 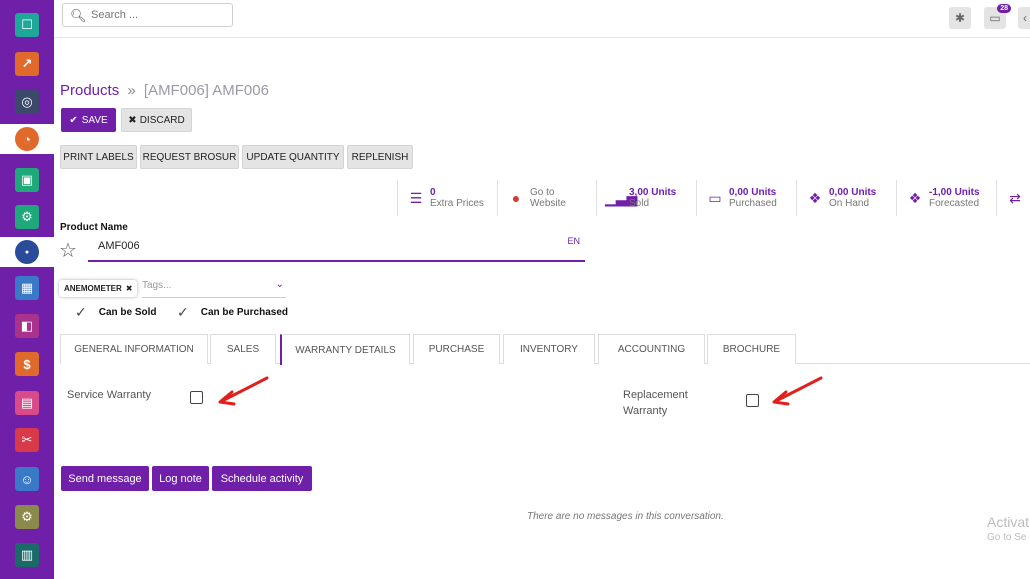 What do you see at coordinates (447, 198) in the screenshot?
I see `stat-extra-prices: ☰ 0 Extra Prices` at bounding box center [447, 198].